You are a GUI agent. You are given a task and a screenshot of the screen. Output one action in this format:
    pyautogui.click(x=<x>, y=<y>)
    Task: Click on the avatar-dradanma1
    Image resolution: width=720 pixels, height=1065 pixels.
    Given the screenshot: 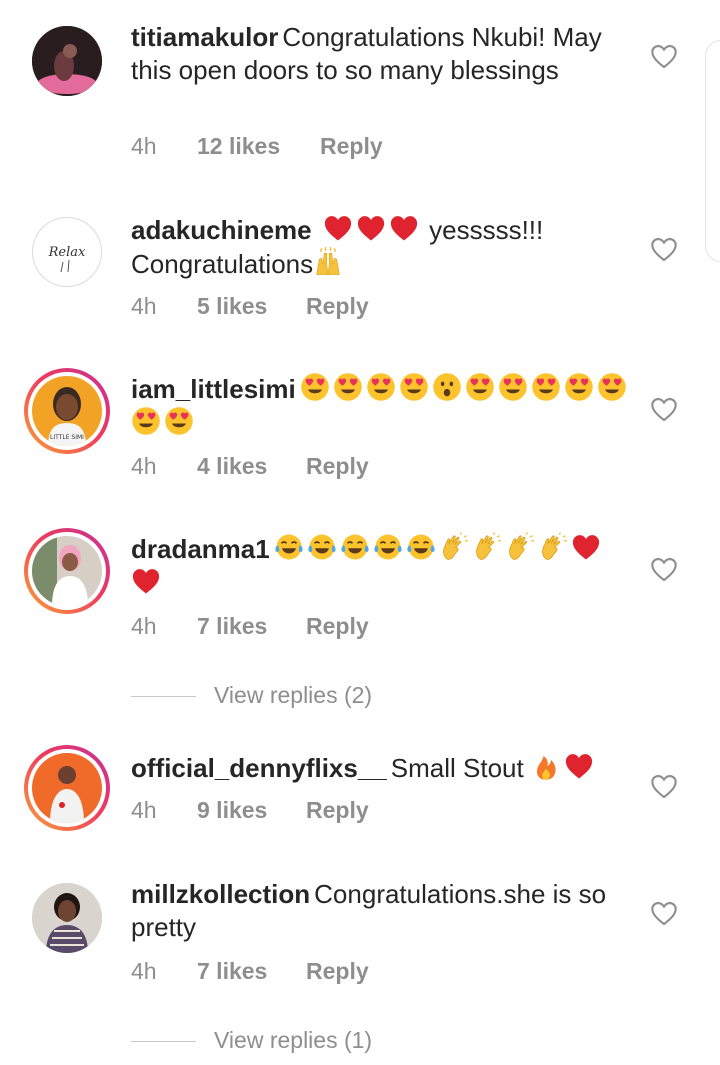 What is the action you would take?
    pyautogui.click(x=67, y=571)
    